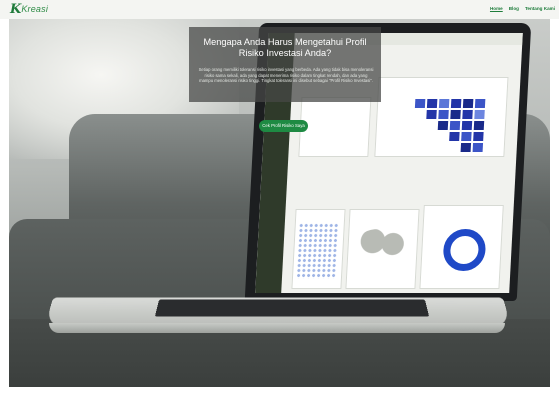 The width and height of the screenshot is (559, 394). Describe the element at coordinates (292, 308) in the screenshot. I see `laptop-keyboard` at that location.